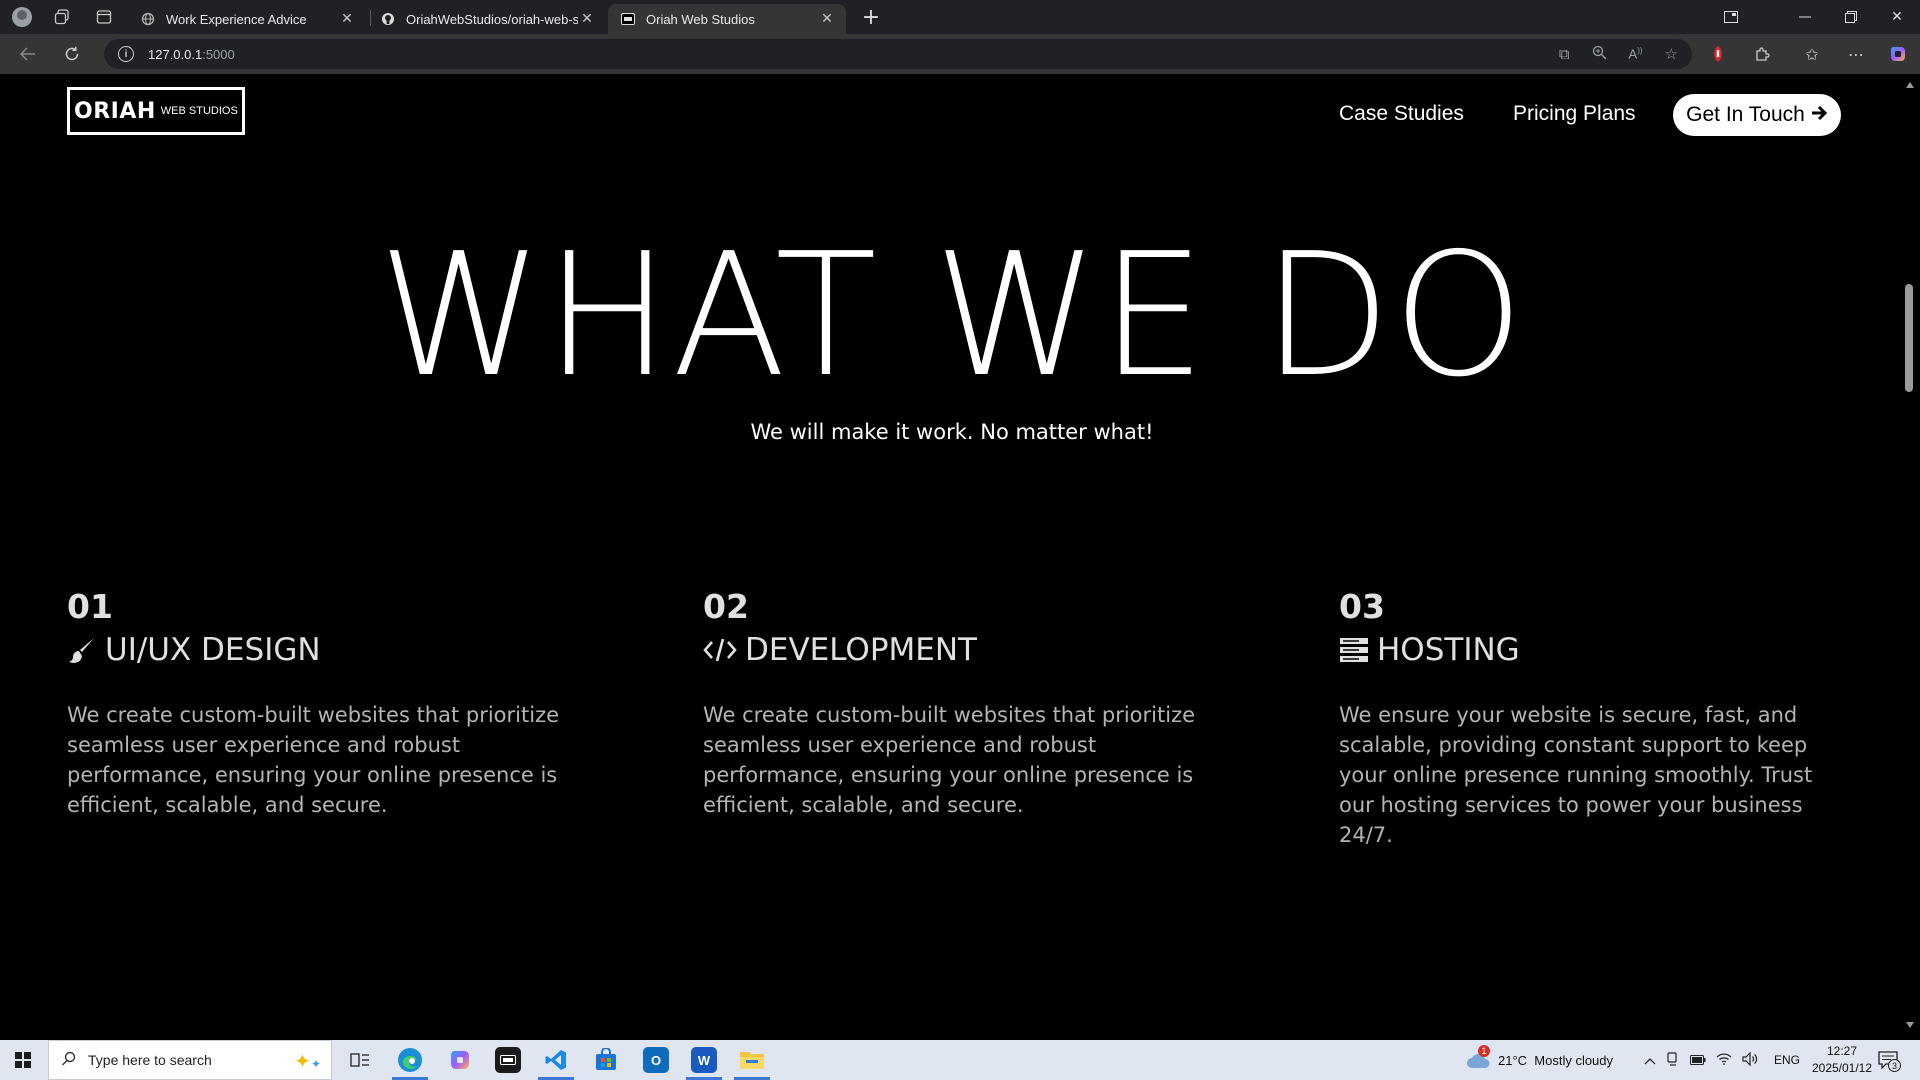 The width and height of the screenshot is (1920, 1080). I want to click on close-window-button: ✕, so click(1897, 17).